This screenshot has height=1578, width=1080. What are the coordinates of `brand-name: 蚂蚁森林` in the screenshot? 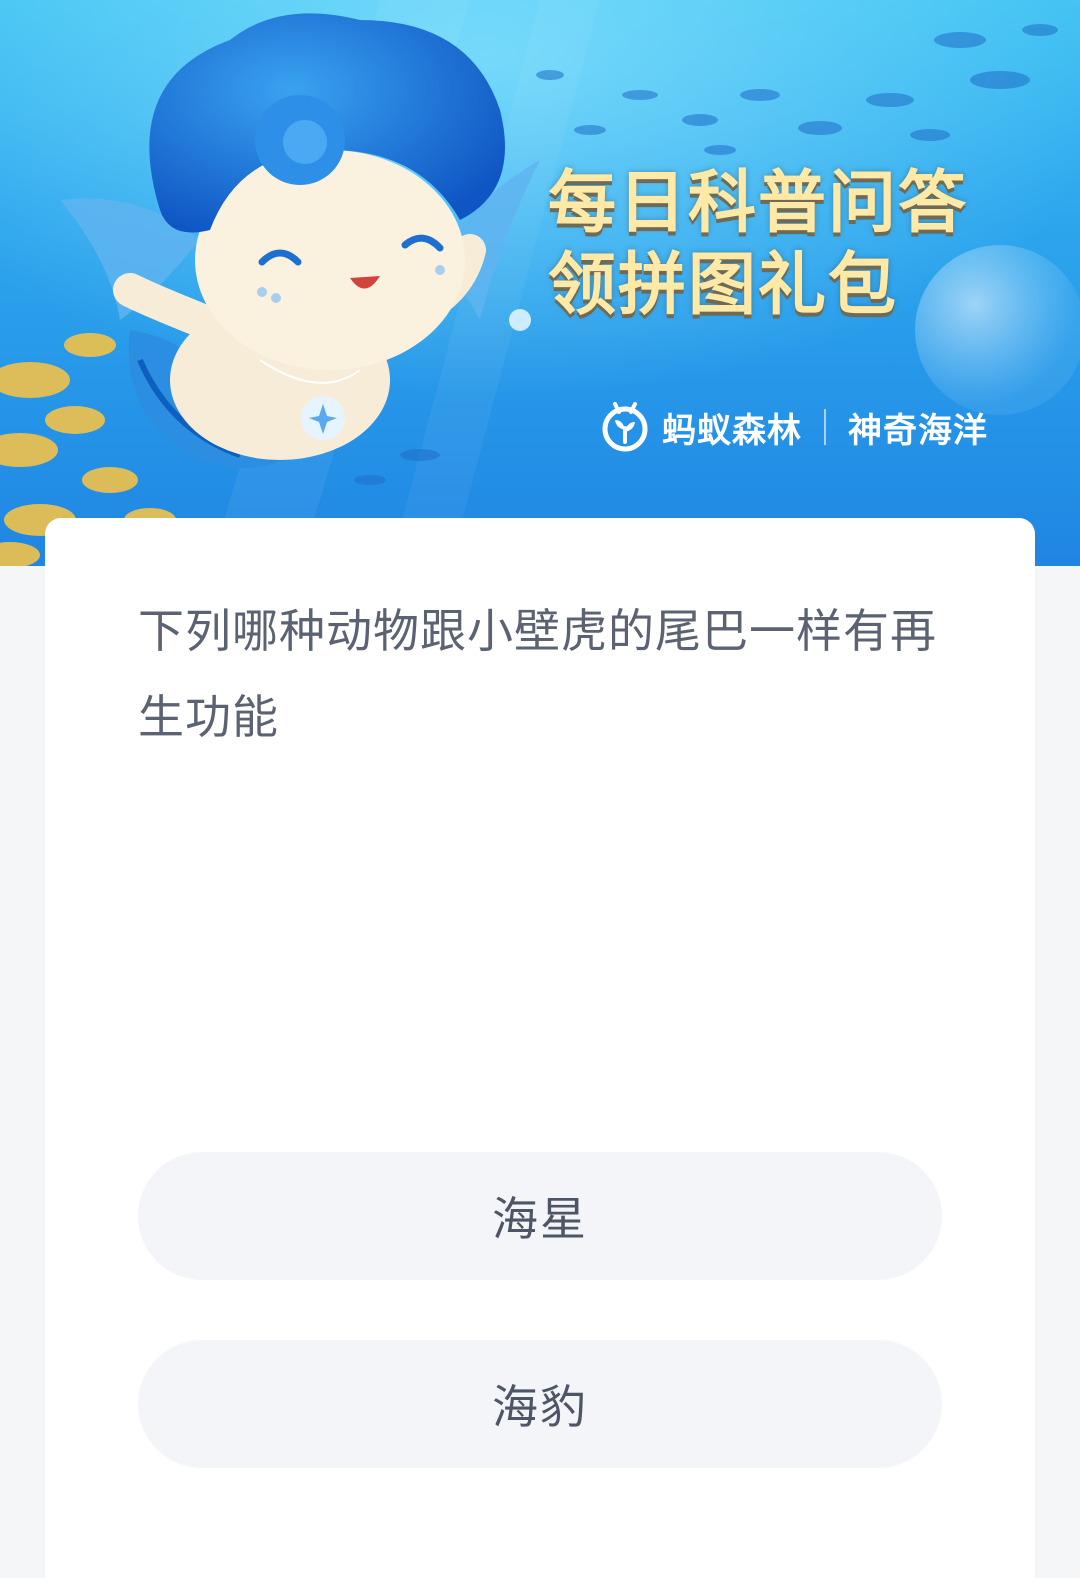 It's located at (732, 430).